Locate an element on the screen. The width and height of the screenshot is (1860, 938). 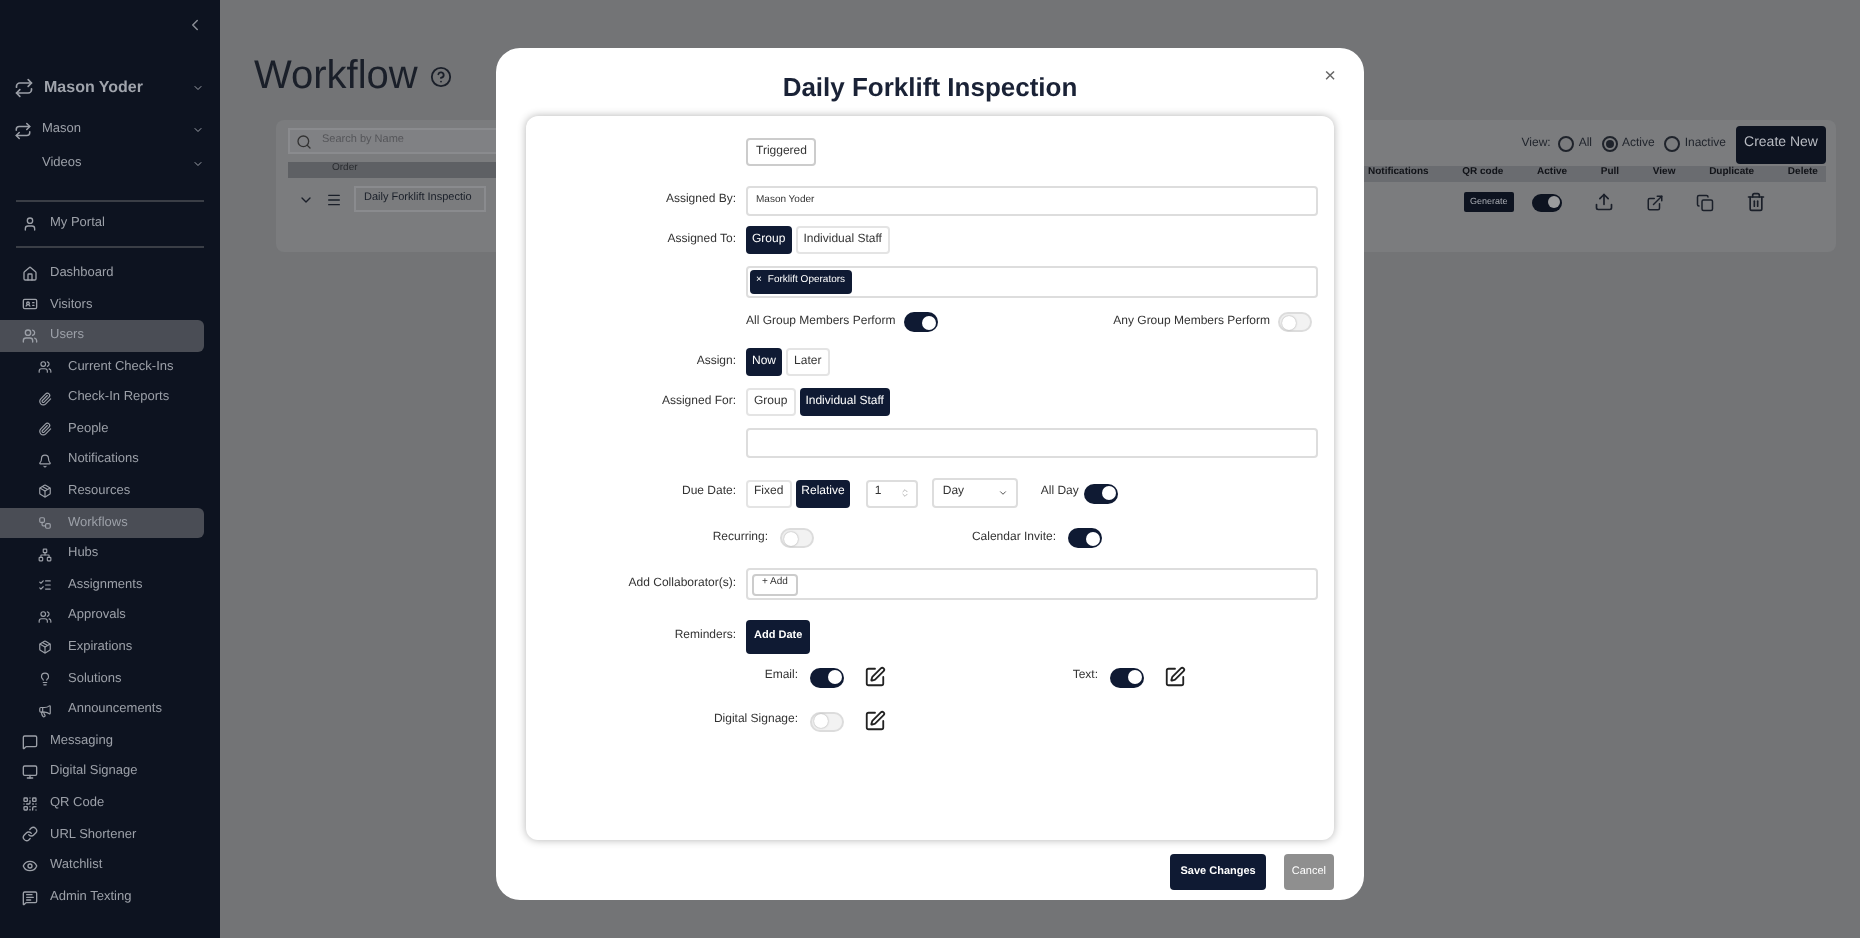
account-name: Mason Yoder is located at coordinates (93, 88).